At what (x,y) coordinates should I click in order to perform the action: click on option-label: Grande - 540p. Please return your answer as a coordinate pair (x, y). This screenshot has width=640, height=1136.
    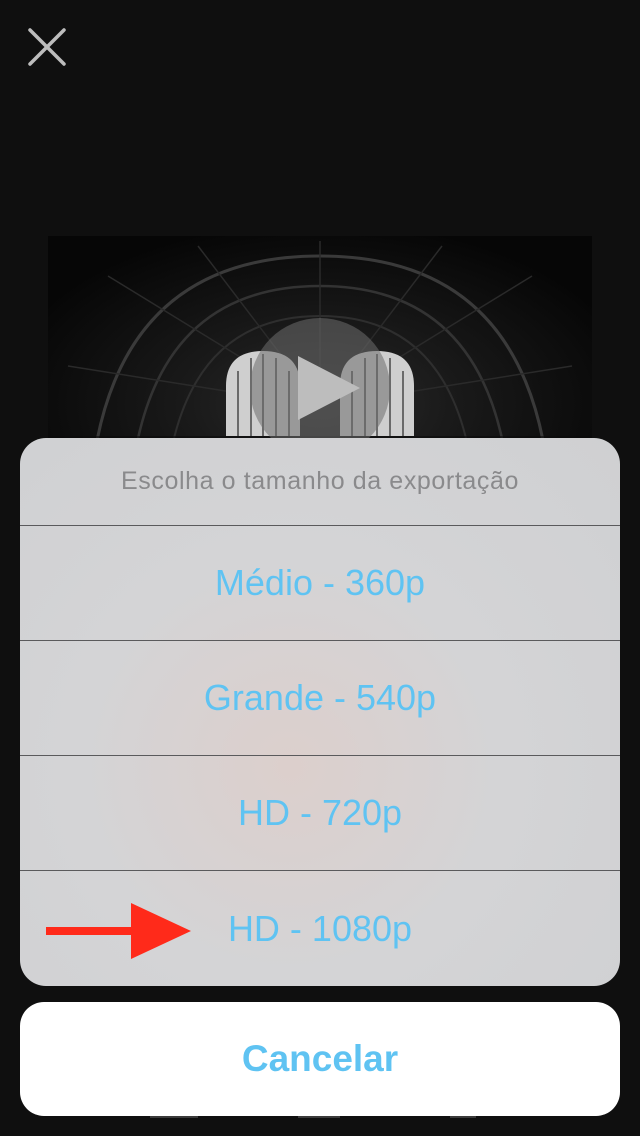
    Looking at the image, I should click on (320, 697).